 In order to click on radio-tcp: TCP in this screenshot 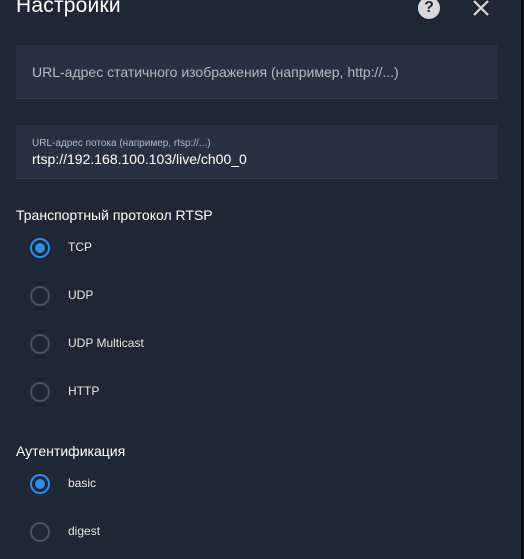, I will do `click(180, 248)`.